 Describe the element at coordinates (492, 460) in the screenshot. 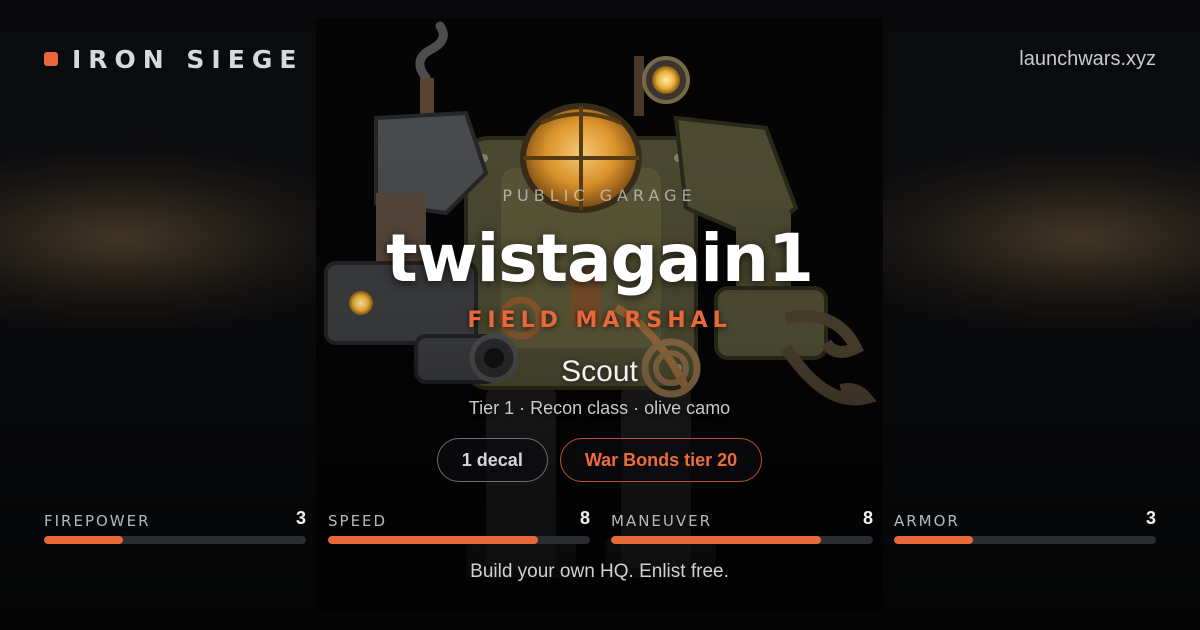

I see `decal-count-badge: 1 decal` at that location.